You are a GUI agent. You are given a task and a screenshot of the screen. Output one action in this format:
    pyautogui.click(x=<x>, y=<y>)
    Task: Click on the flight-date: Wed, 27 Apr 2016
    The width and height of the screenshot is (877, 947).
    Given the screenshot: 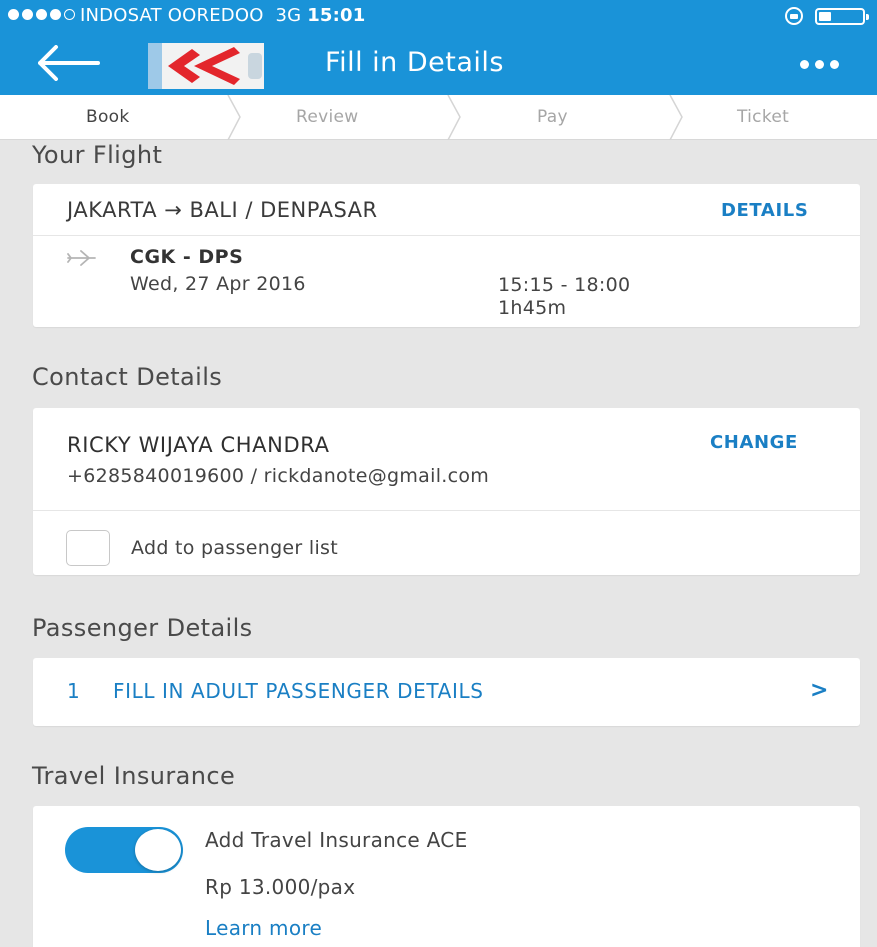 What is the action you would take?
    pyautogui.click(x=218, y=284)
    